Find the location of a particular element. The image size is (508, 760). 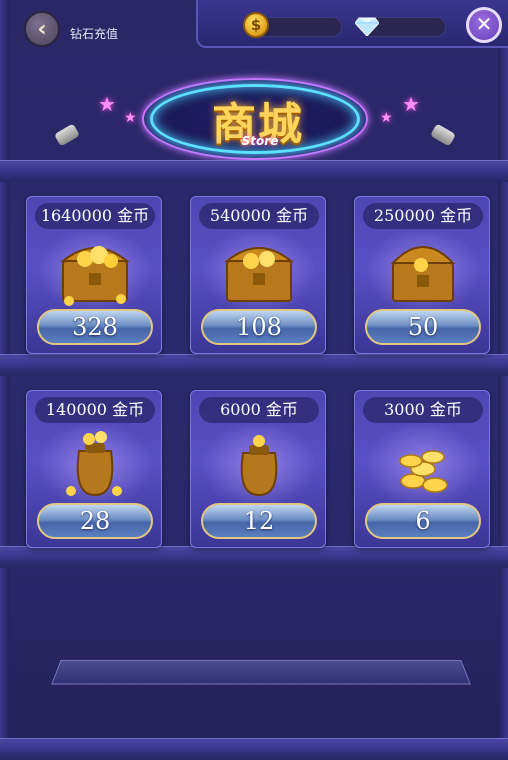

top-bar: ‹ 钻石充值 $ ✕ is located at coordinates (254, 24).